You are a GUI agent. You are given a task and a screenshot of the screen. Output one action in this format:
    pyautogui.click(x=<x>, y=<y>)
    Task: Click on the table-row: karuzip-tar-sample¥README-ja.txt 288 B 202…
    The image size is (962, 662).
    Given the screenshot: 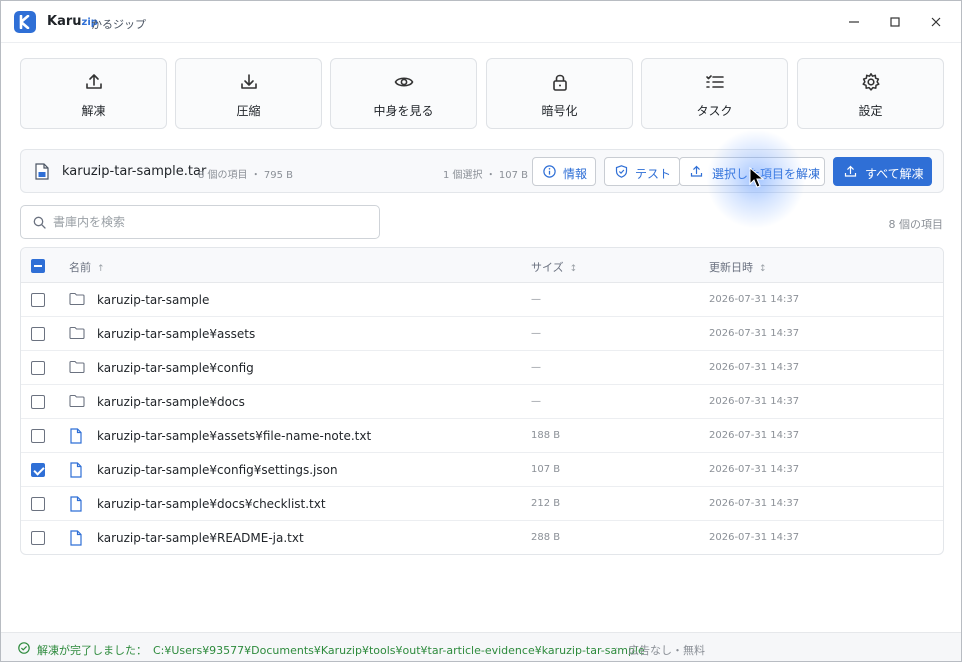 What is the action you would take?
    pyautogui.click(x=482, y=537)
    